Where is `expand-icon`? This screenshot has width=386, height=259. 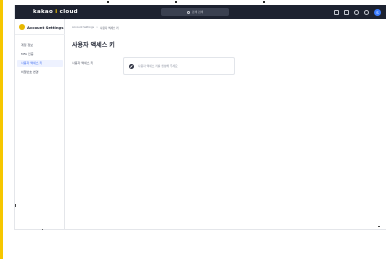 expand-icon is located at coordinates (336, 12).